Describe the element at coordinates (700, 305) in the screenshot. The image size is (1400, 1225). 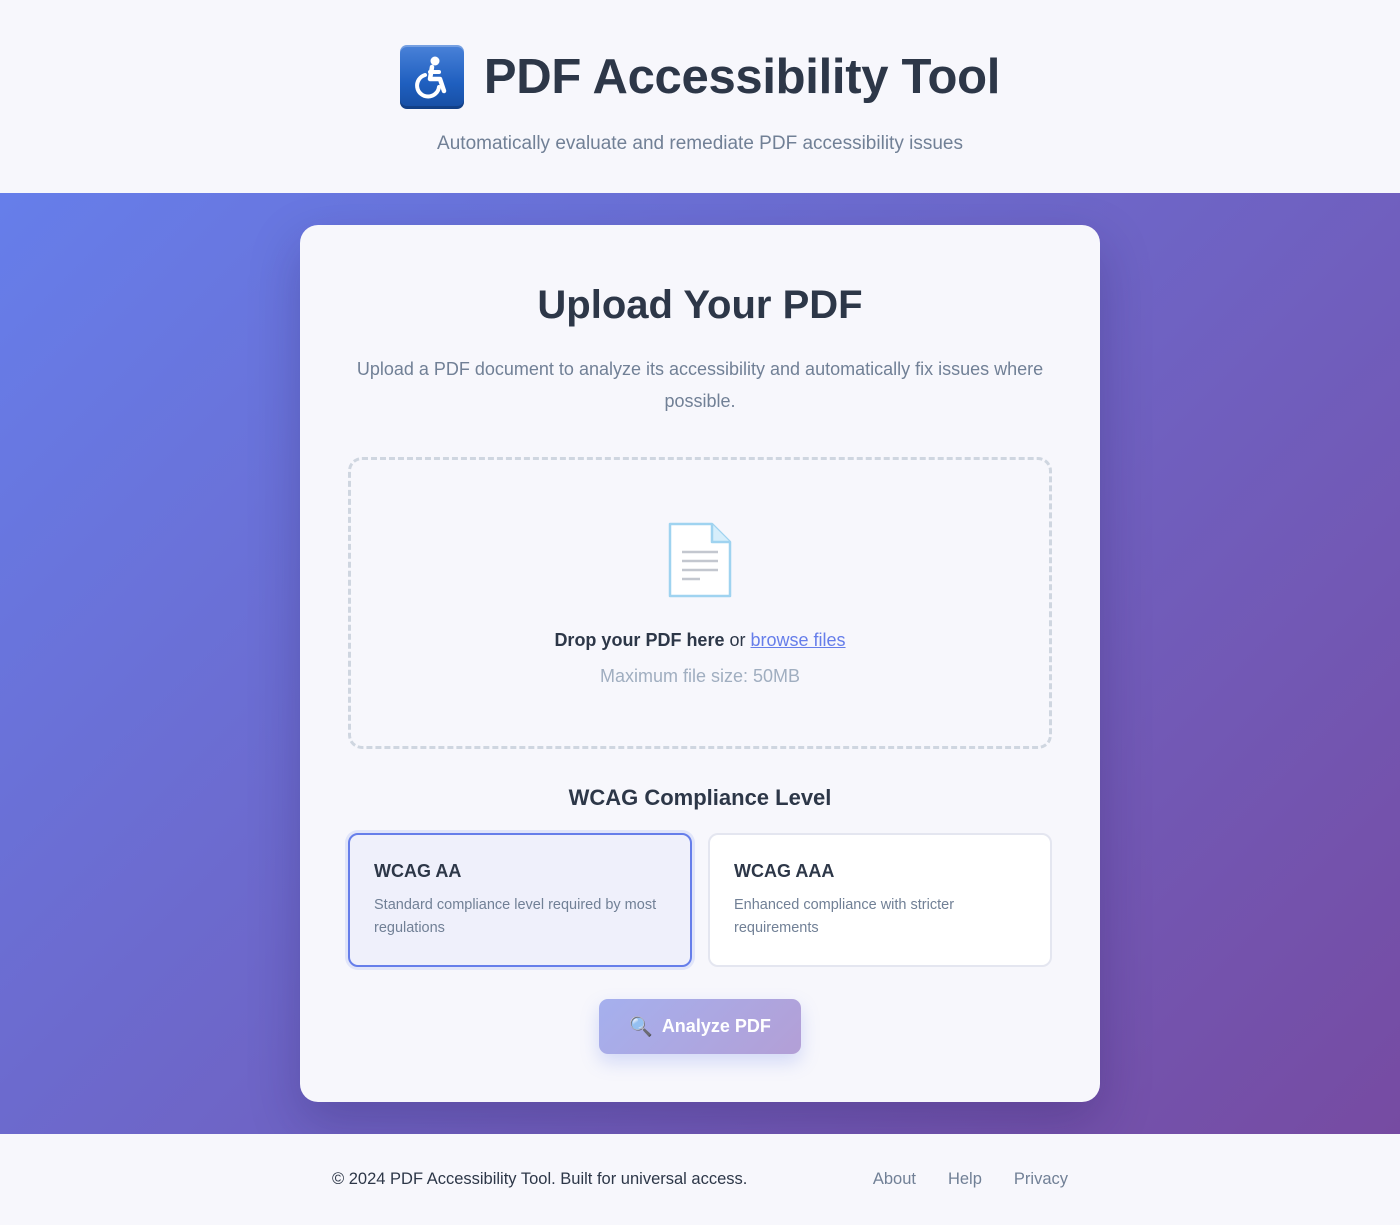
I see `upload-title: Upload Your PDF` at that location.